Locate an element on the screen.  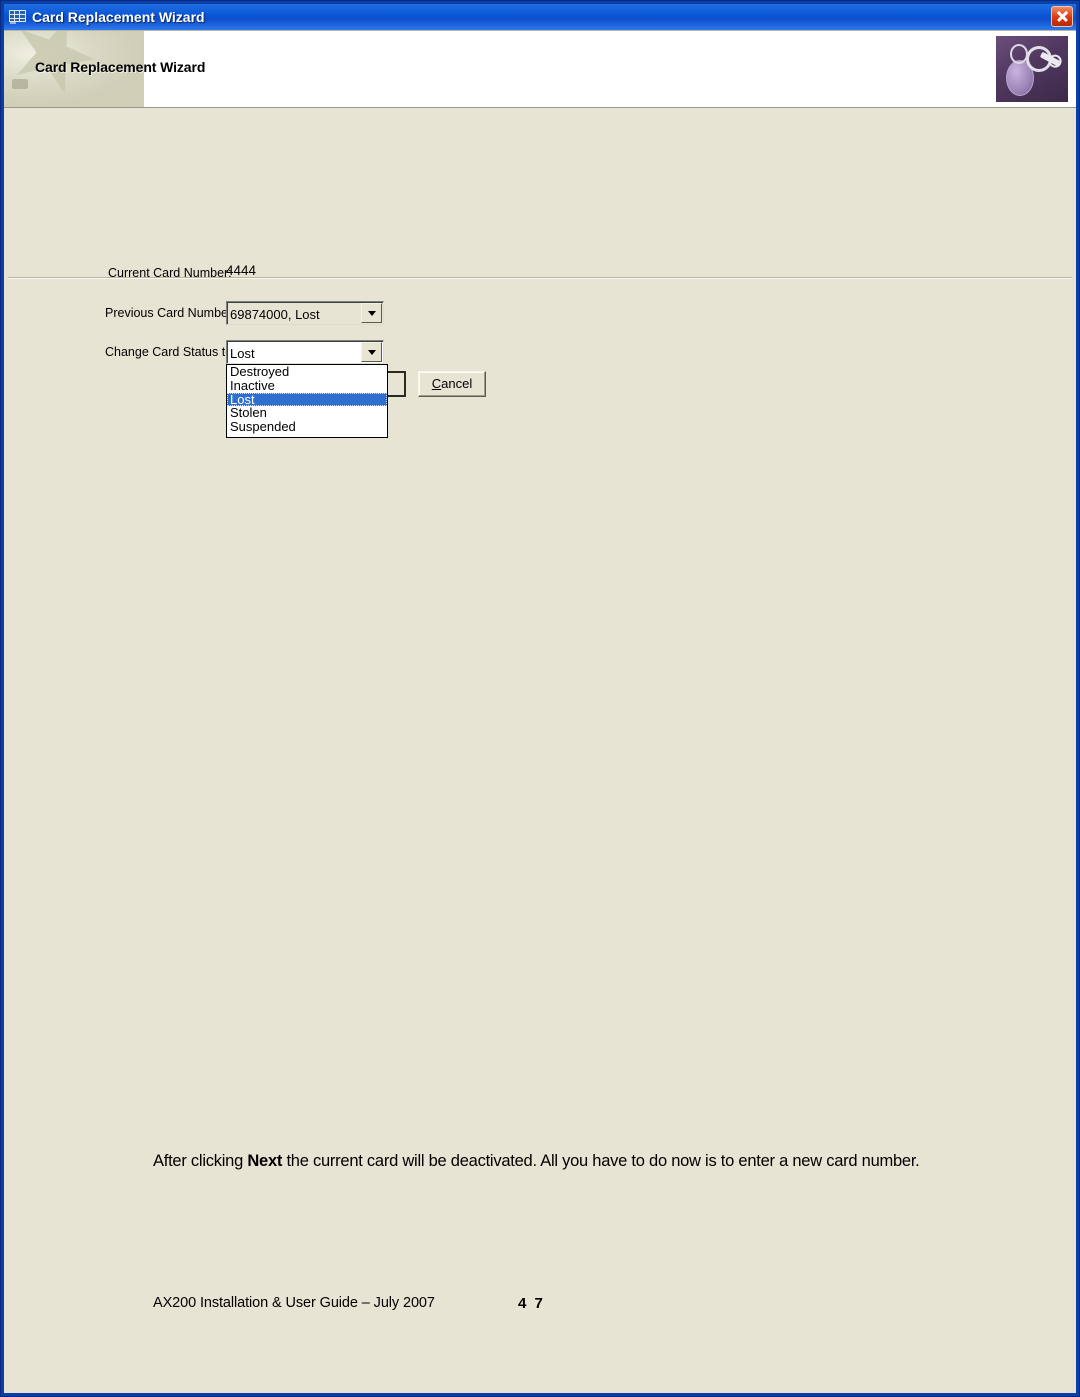
dropdown-option: Stolen is located at coordinates (307, 413).